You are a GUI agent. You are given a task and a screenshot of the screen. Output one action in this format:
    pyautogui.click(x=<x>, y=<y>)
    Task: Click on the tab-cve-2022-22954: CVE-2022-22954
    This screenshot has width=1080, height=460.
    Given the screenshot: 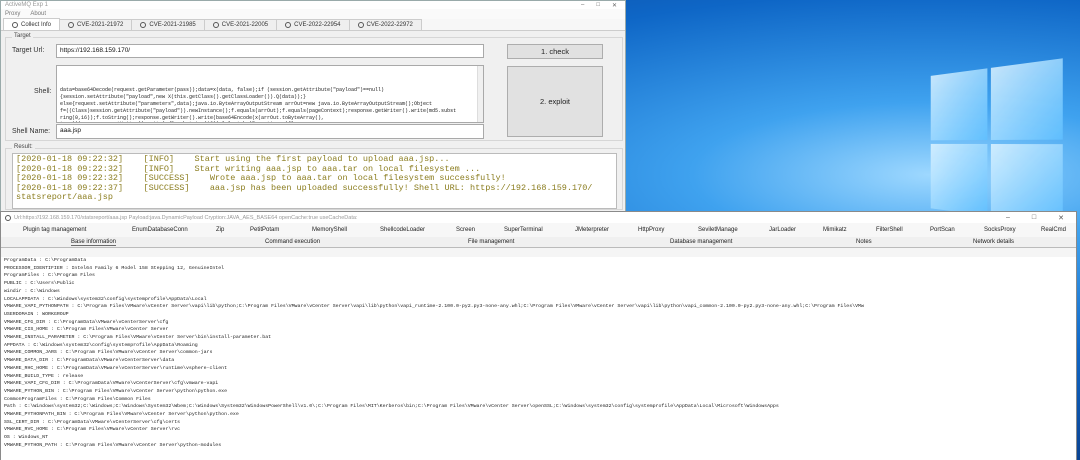 What is the action you would take?
    pyautogui.click(x=313, y=24)
    